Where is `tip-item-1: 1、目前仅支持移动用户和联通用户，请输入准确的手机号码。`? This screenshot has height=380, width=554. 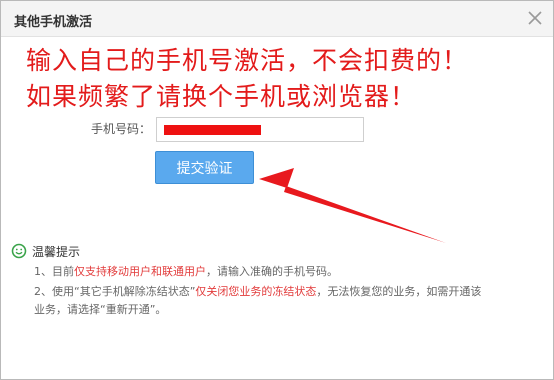
tip-item-1: 1、目前仅支持移动用户和联通用户，请输入准确的手机号码。 is located at coordinates (186, 272).